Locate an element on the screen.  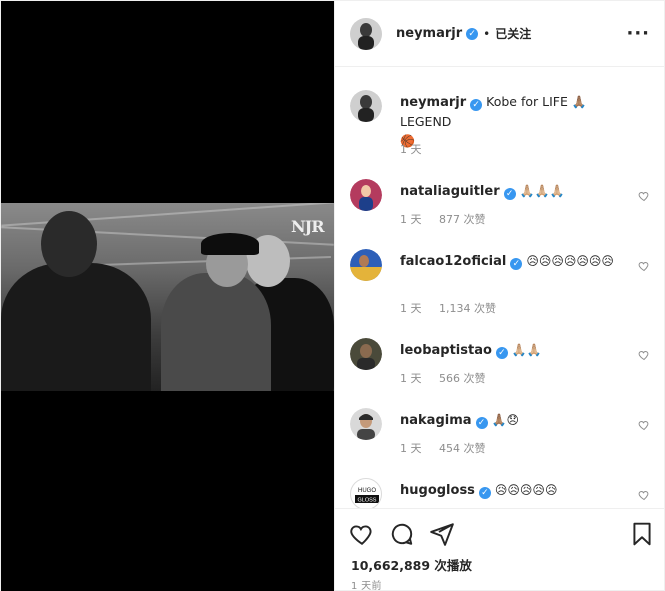
like-count: 454 次赞 is located at coordinates (462, 448).